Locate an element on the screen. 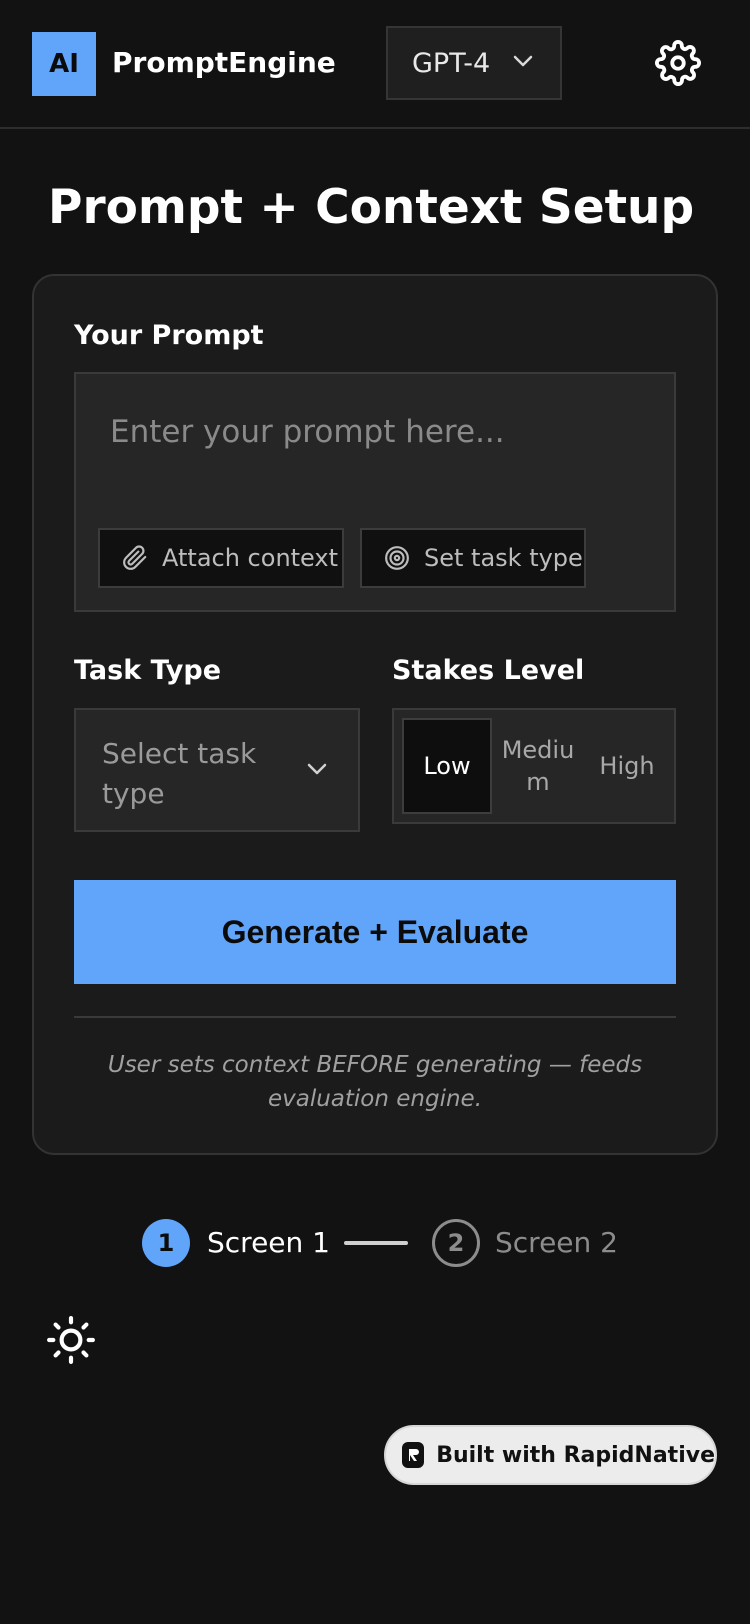 The image size is (750, 1624). rapidnative-logo-icon is located at coordinates (413, 1455).